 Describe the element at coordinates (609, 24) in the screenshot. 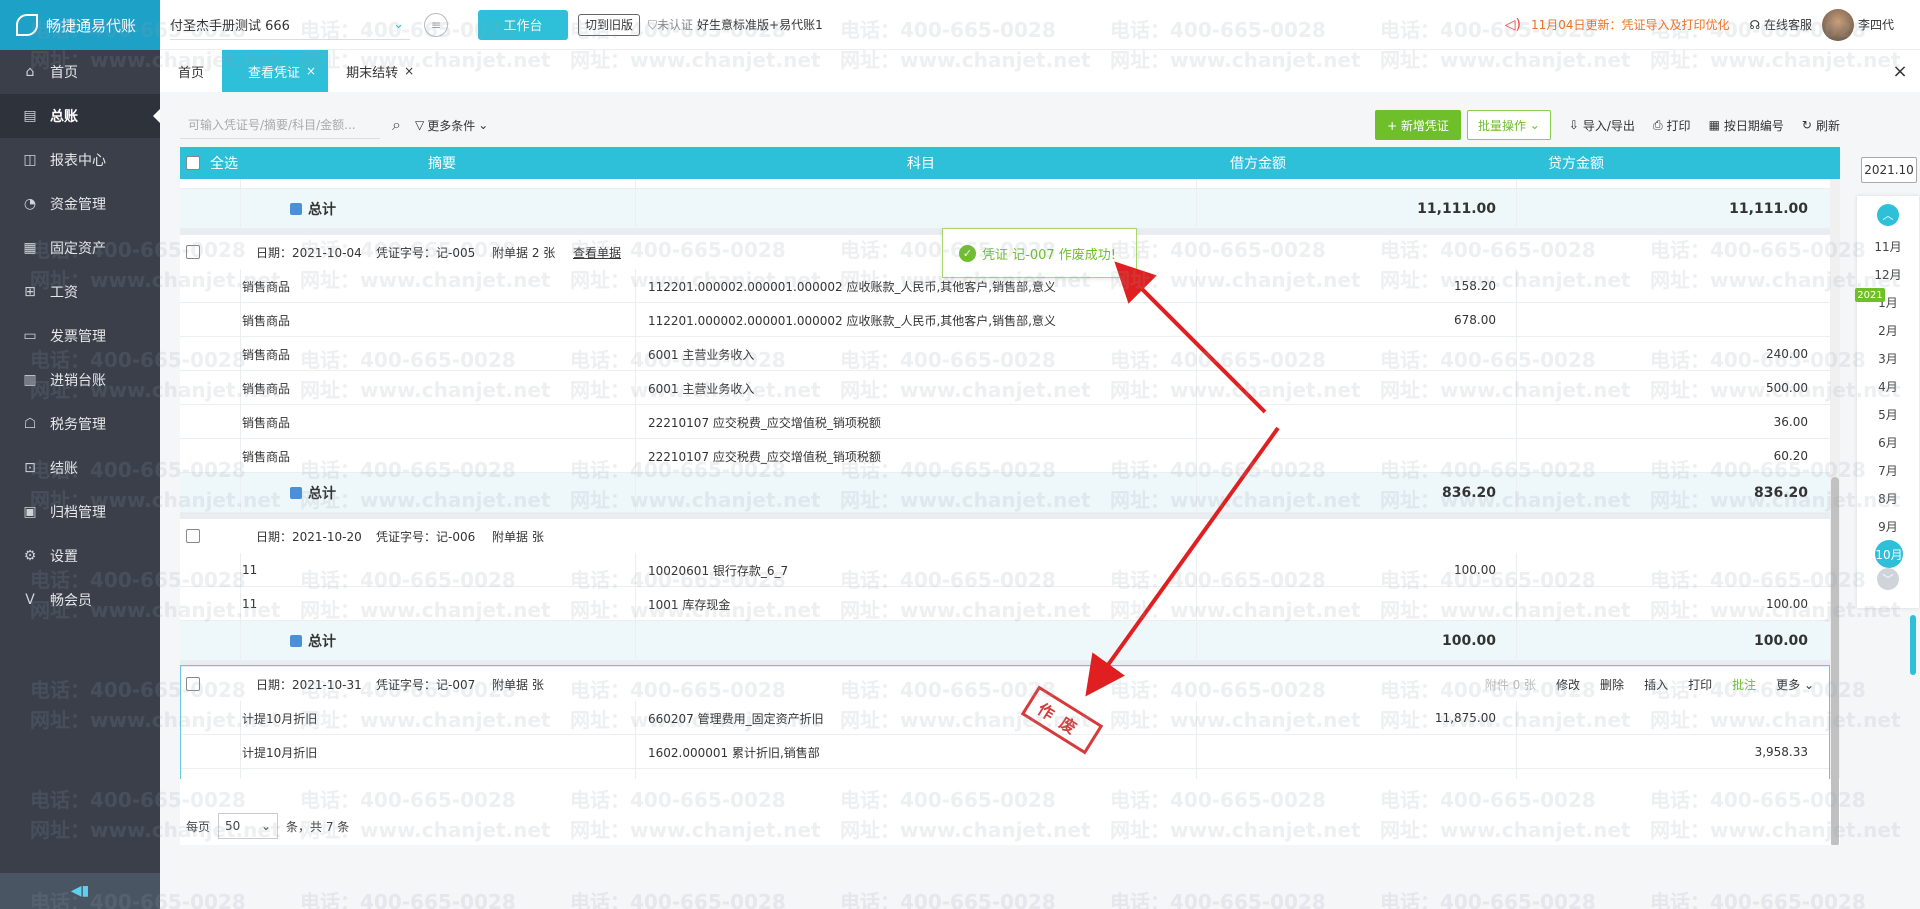

I see `switch-old-version-button: 切到旧版` at that location.